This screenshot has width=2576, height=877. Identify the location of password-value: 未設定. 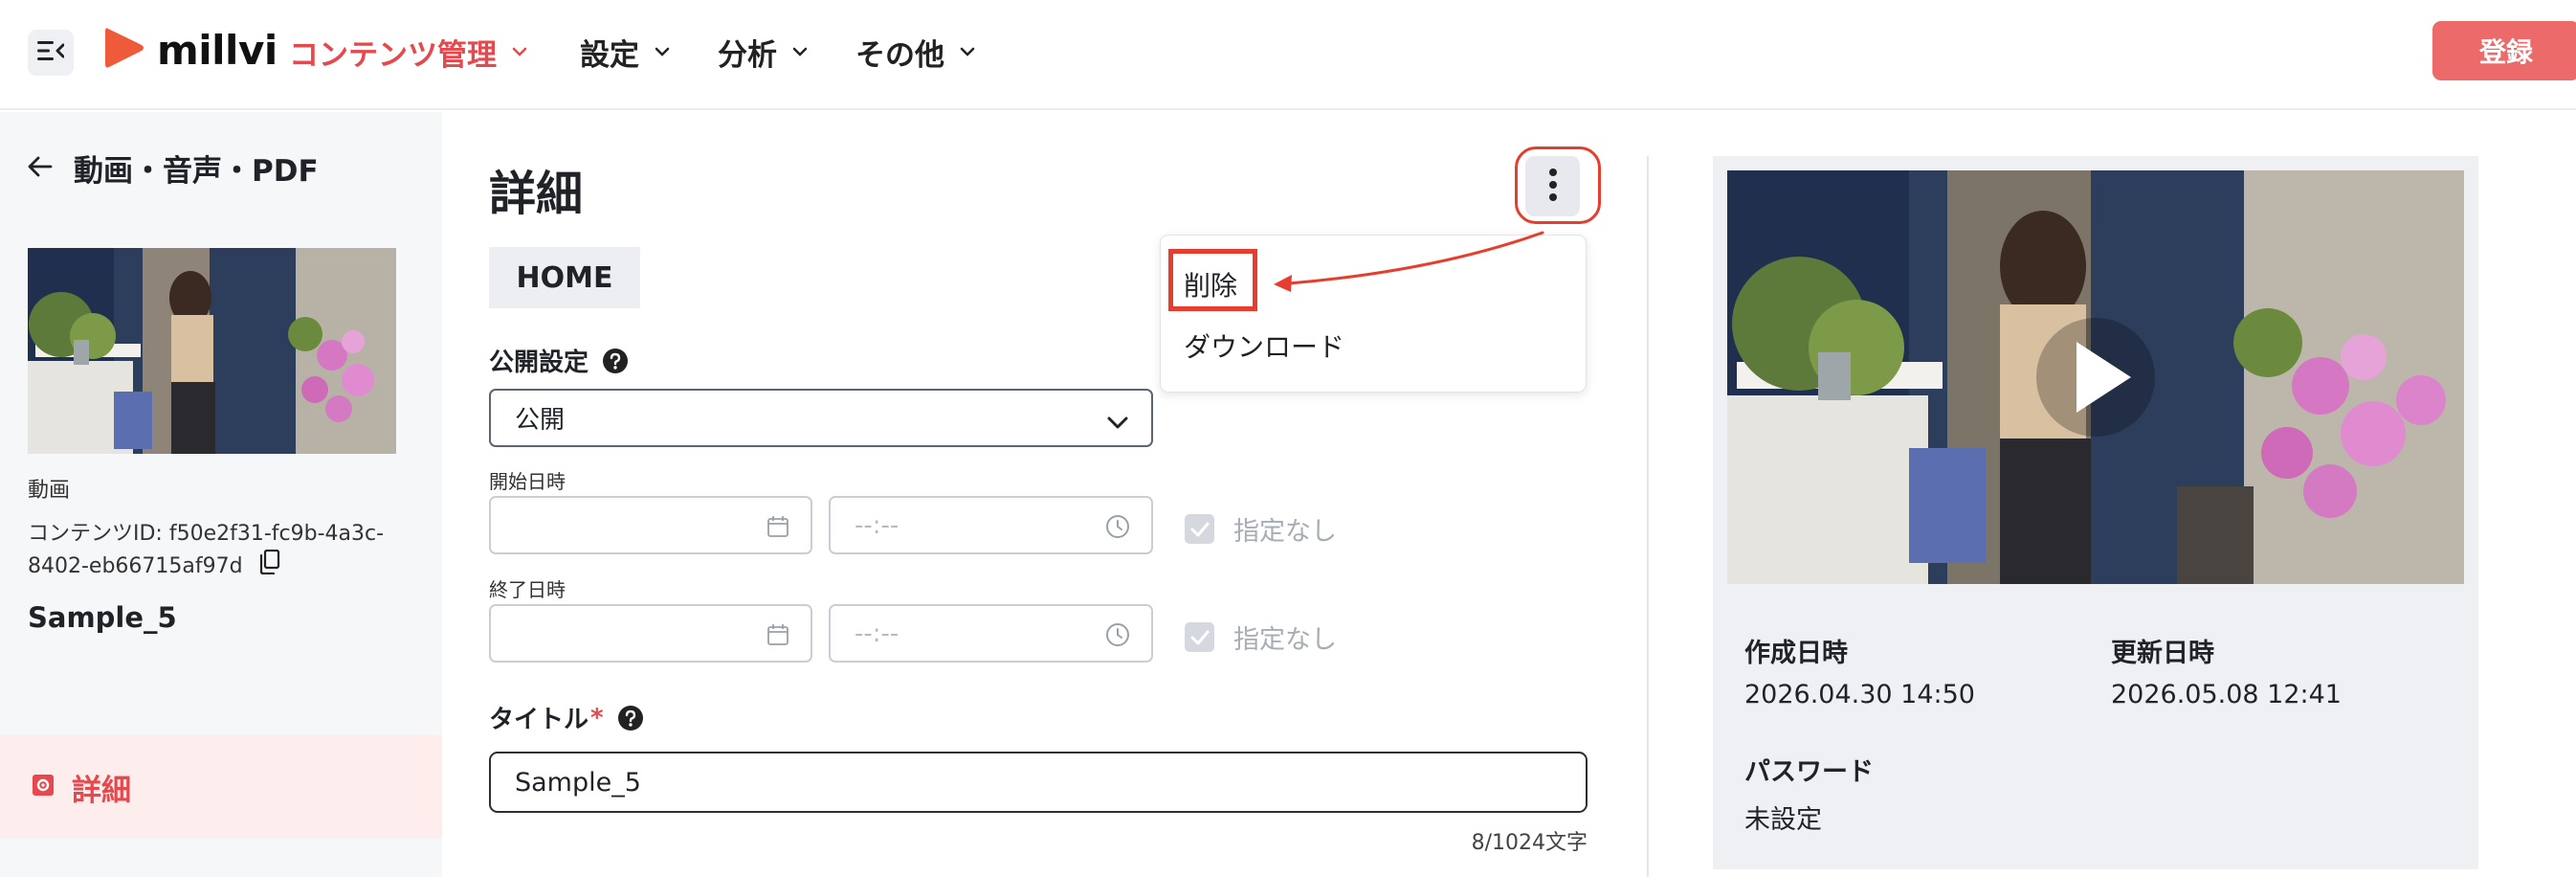
(1783, 820).